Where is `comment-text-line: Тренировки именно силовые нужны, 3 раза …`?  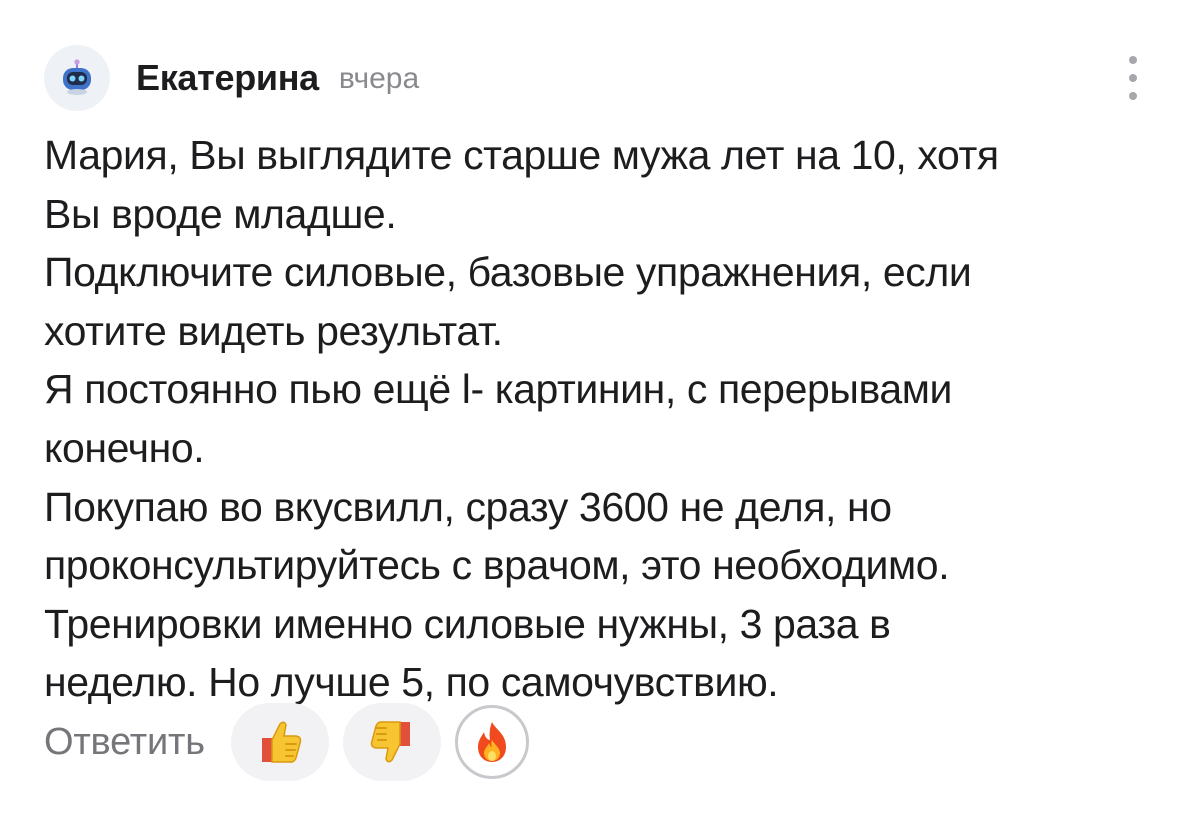 comment-text-line: Тренировки именно силовые нужны, 3 раза … is located at coordinates (467, 623).